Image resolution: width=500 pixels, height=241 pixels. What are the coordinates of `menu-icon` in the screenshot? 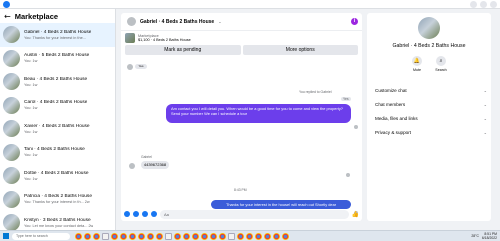 It's located at (473, 4).